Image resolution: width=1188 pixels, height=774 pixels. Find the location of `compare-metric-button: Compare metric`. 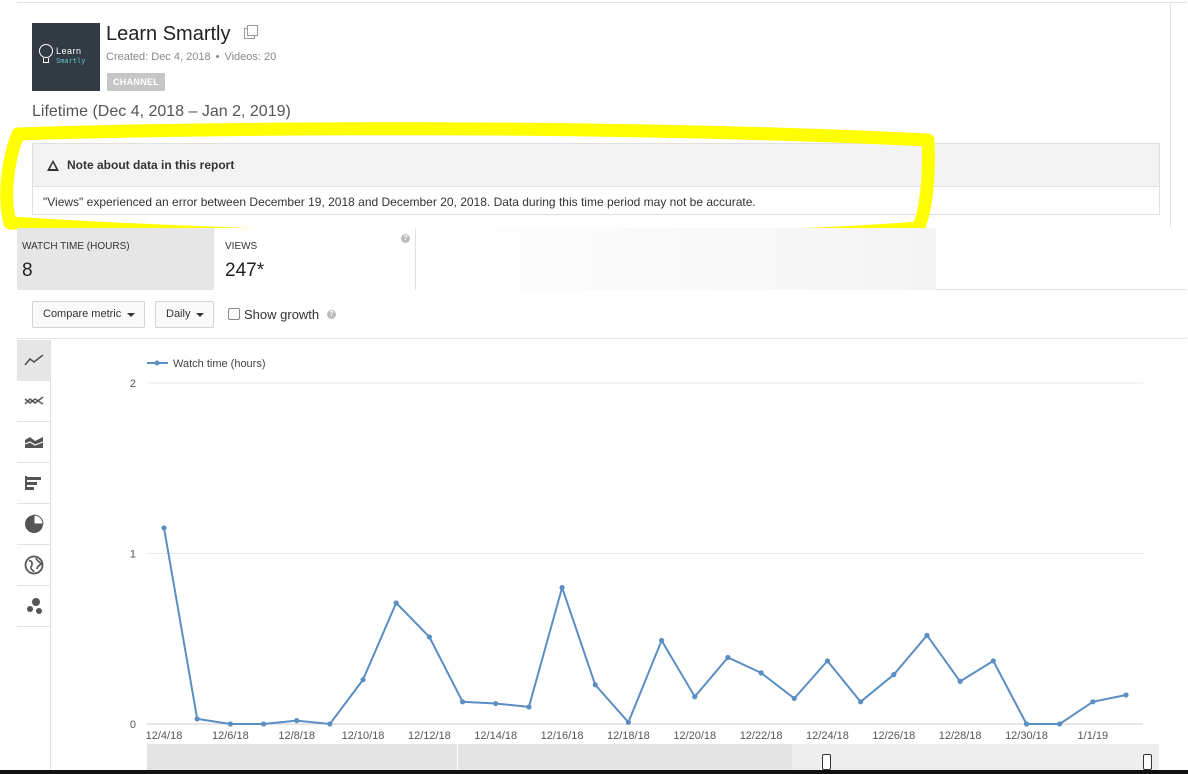

compare-metric-button: Compare metric is located at coordinates (88, 314).